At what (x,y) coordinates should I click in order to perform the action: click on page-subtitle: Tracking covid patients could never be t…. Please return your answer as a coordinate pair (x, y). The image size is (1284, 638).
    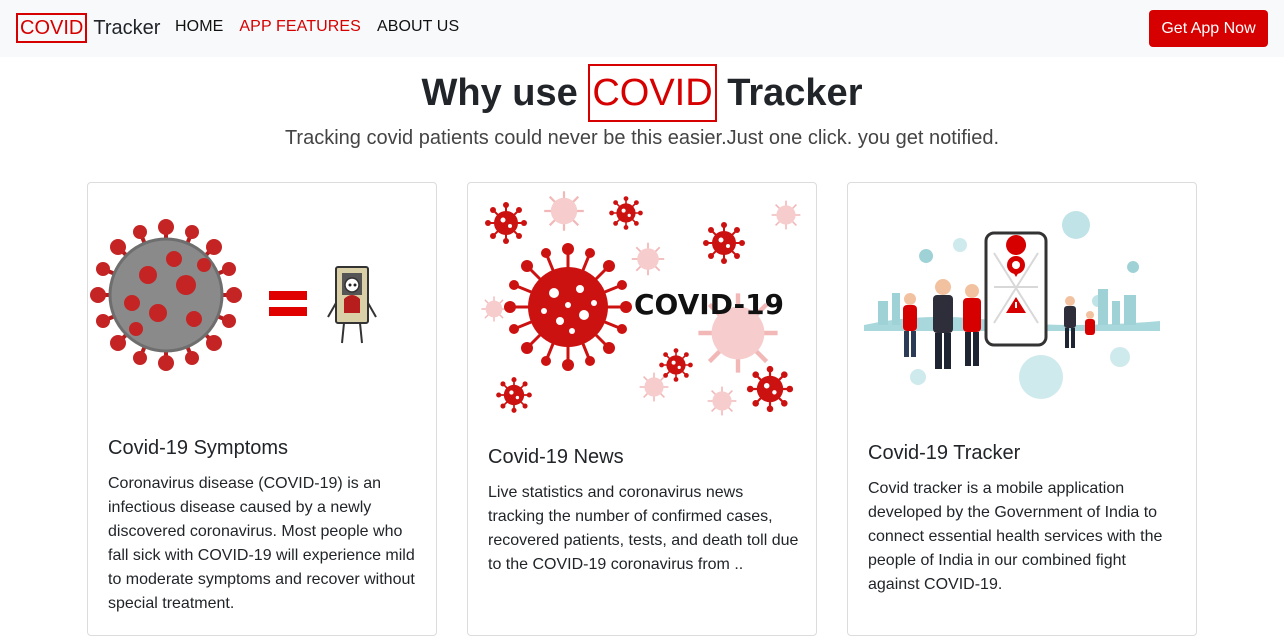
    Looking at the image, I should click on (642, 138).